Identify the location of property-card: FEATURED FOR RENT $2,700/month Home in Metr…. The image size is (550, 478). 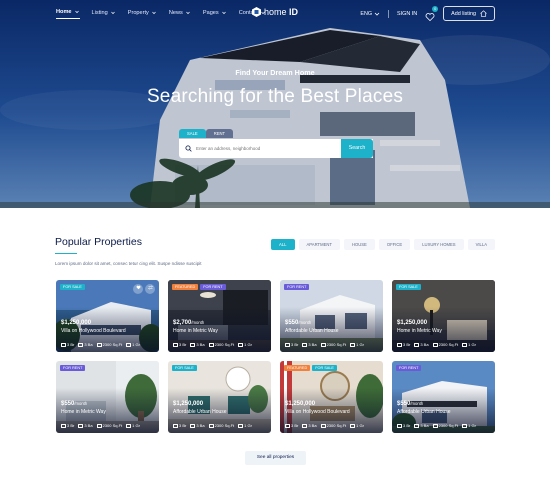
(219, 316).